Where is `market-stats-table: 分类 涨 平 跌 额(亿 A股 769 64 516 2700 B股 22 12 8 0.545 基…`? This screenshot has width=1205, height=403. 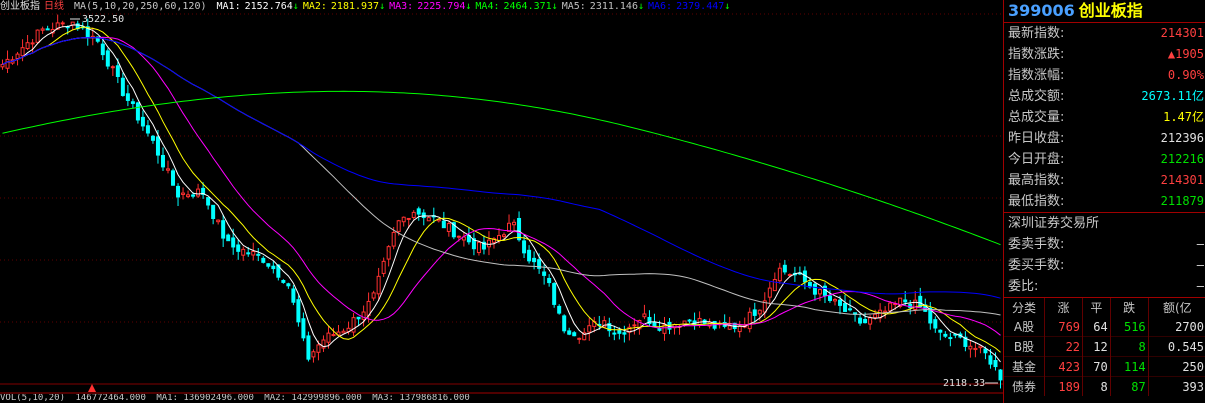 market-stats-table: 分类 涨 平 跌 额(亿 A股 769 64 516 2700 B股 22 12 8 0.545 基… is located at coordinates (1104, 347).